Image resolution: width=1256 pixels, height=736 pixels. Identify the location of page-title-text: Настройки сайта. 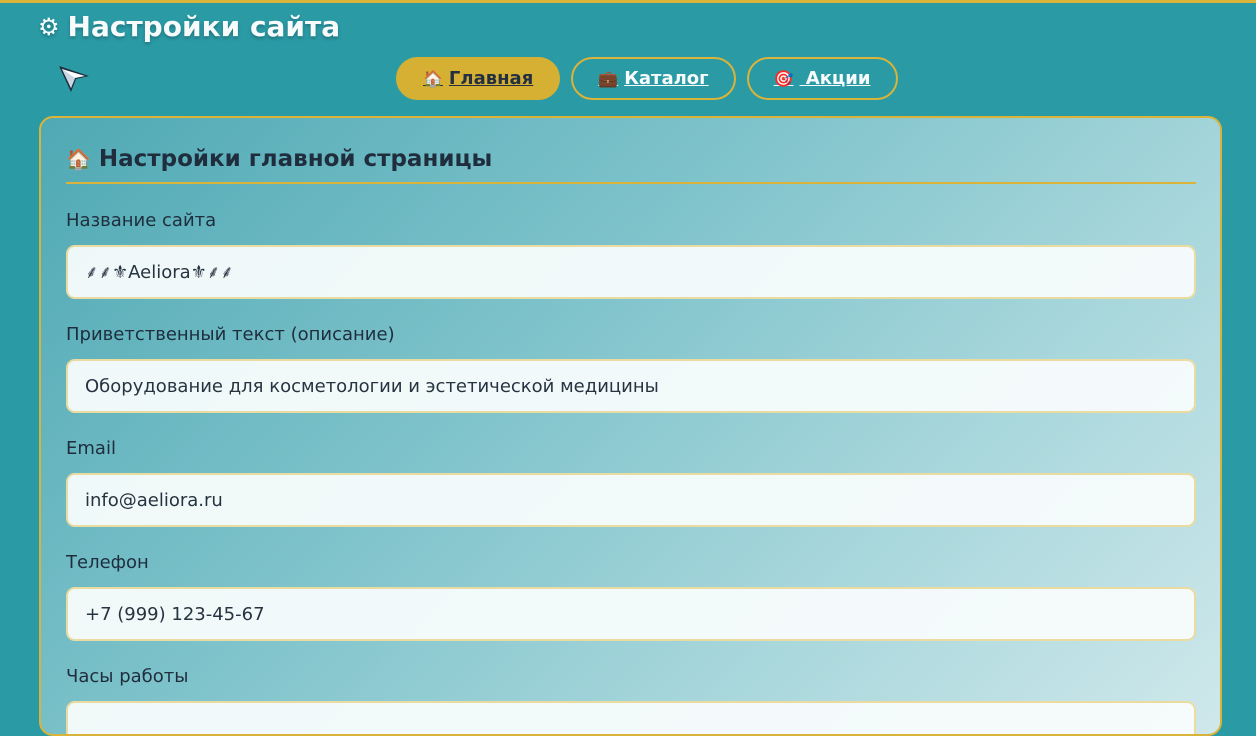
(204, 26).